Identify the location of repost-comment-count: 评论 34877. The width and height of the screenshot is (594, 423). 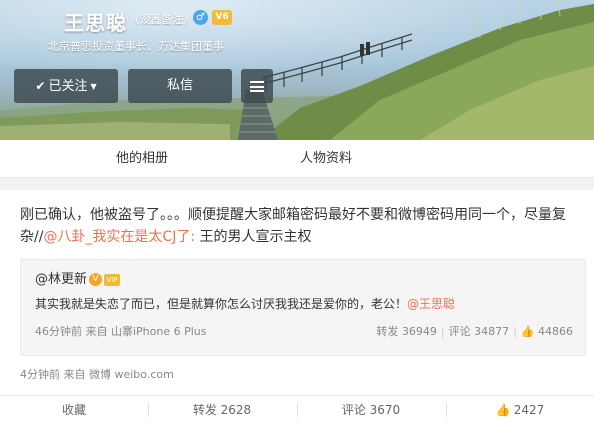
(479, 331).